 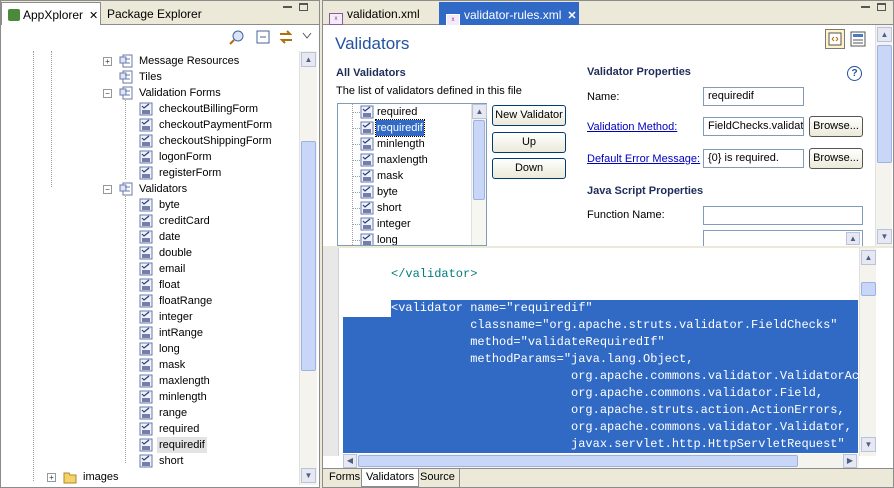 I want to click on tab-forms: Forms, so click(x=345, y=478).